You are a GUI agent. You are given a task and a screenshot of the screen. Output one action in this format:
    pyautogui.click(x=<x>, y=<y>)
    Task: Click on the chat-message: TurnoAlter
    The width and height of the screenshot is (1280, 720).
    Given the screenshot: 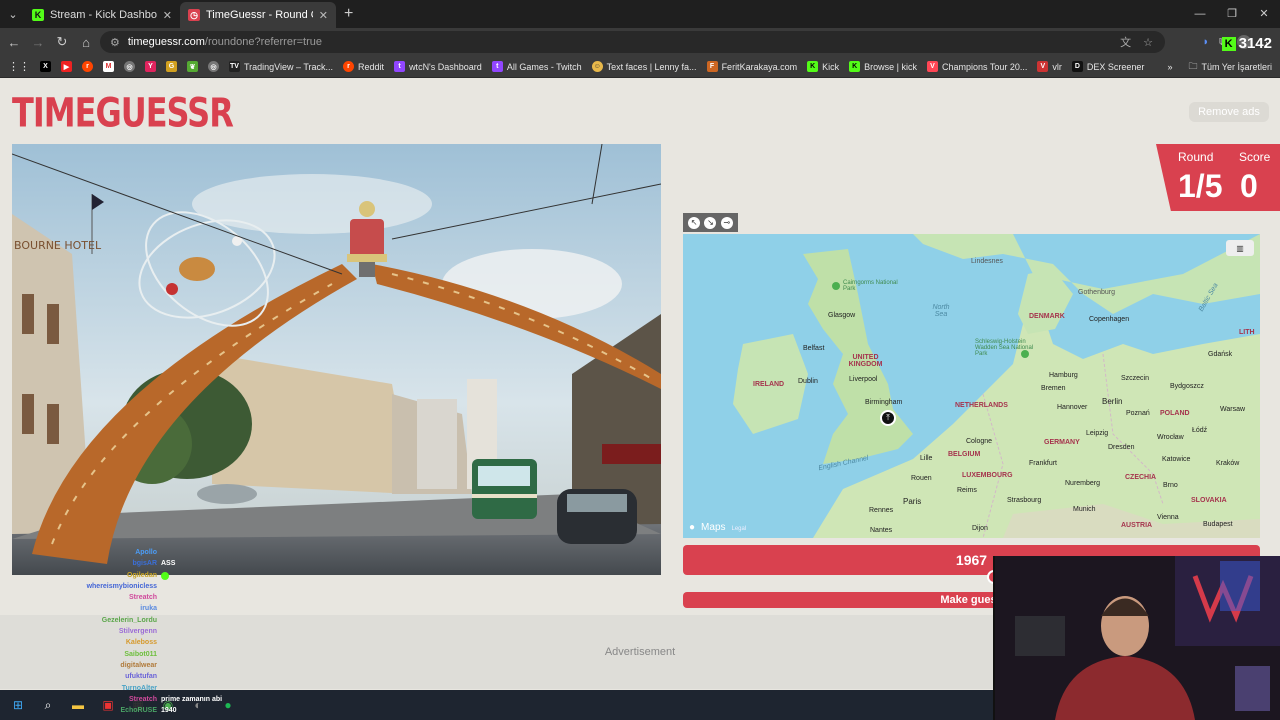 What is the action you would take?
    pyautogui.click(x=139, y=688)
    